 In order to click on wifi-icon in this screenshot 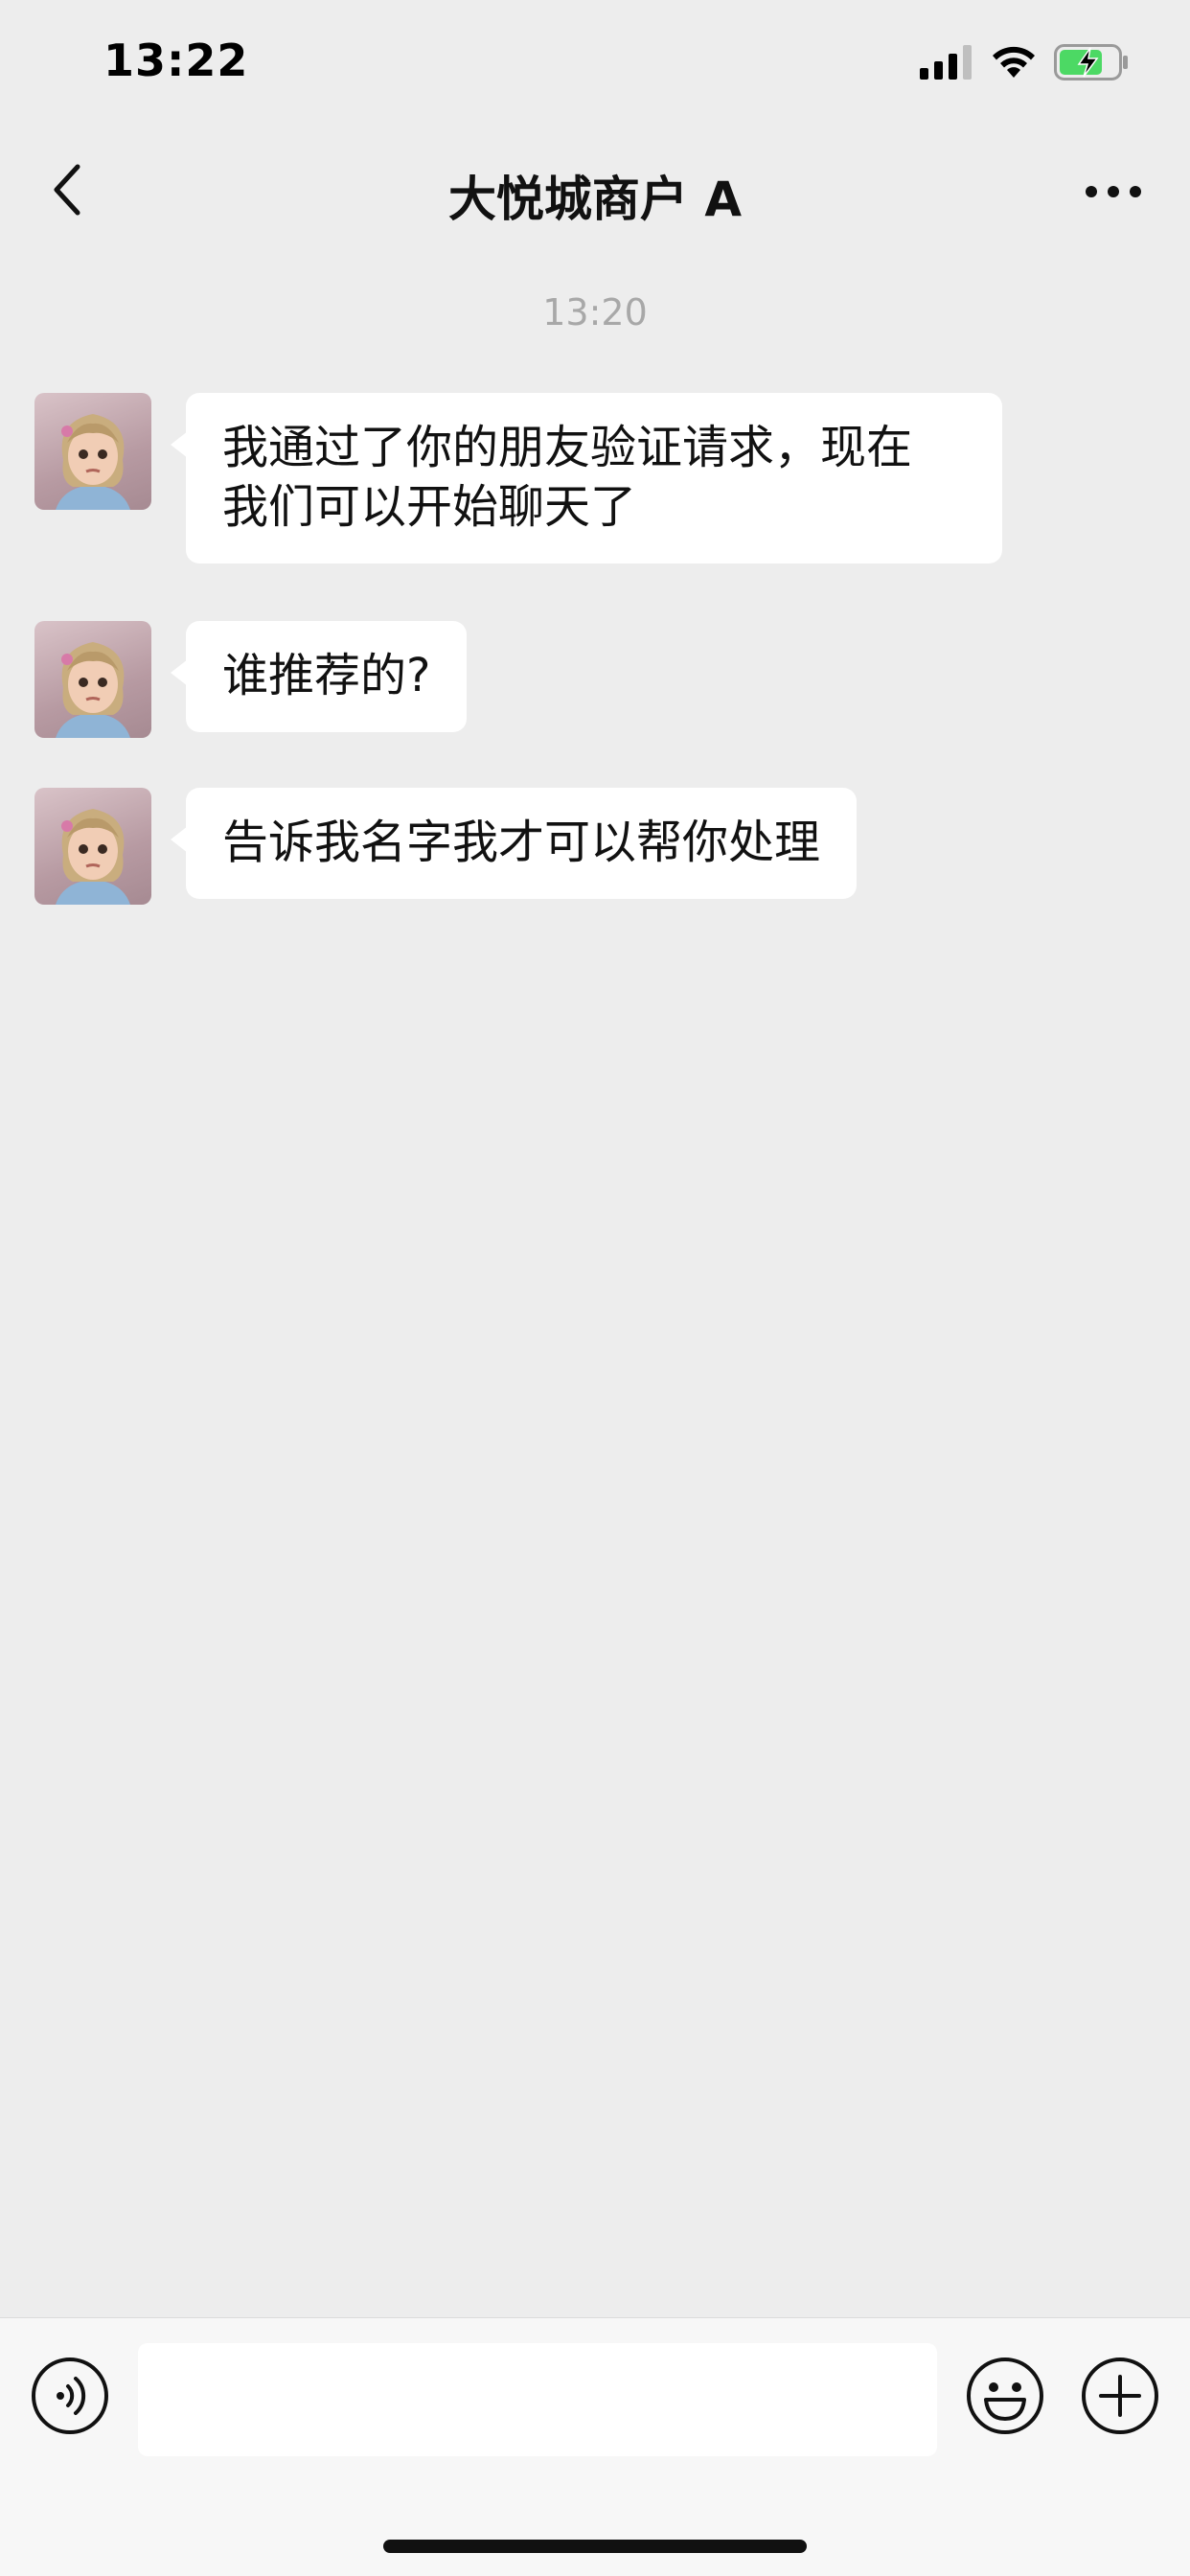, I will do `click(1014, 64)`.